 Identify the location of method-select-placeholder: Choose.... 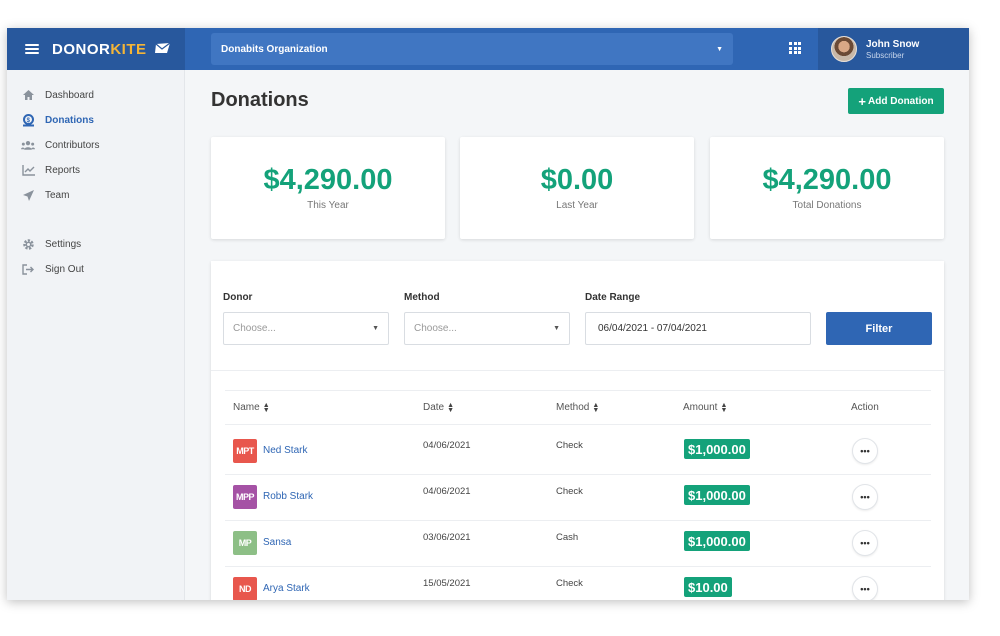
(435, 328).